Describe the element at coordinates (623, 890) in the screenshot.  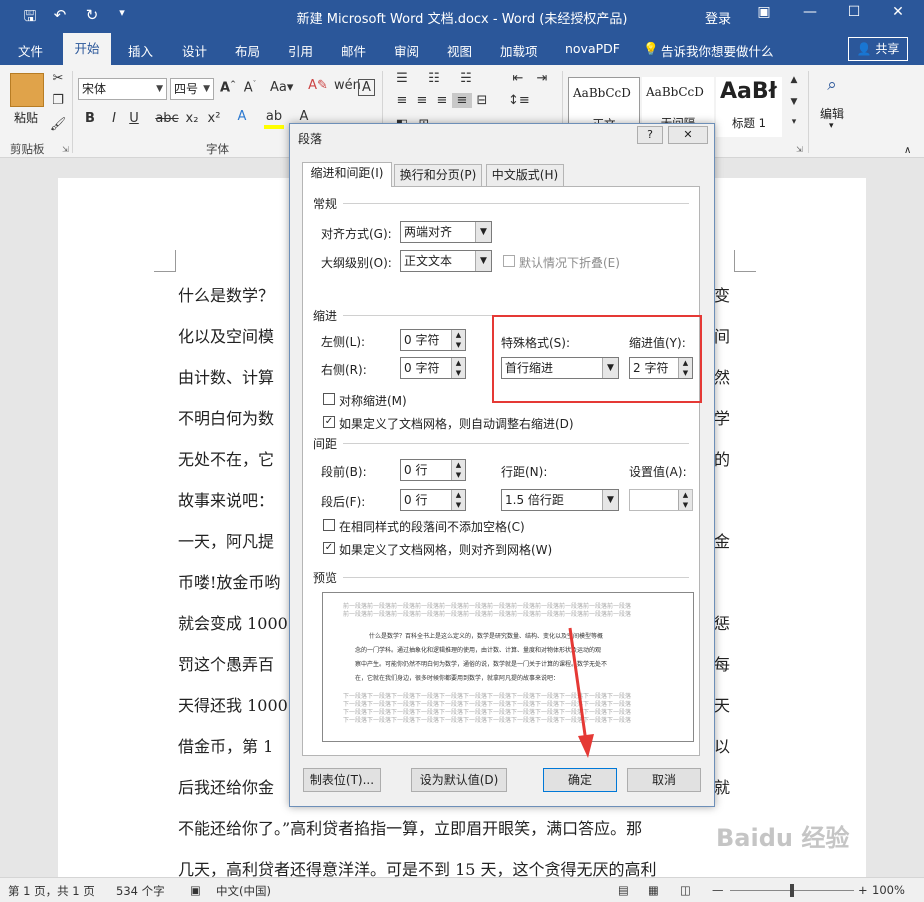
I see `read-mode-icon: ▤` at that location.